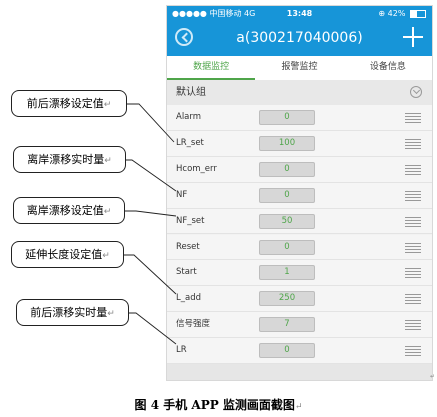  I want to click on callout-nf: 离岸漂移实时量↵, so click(69, 159).